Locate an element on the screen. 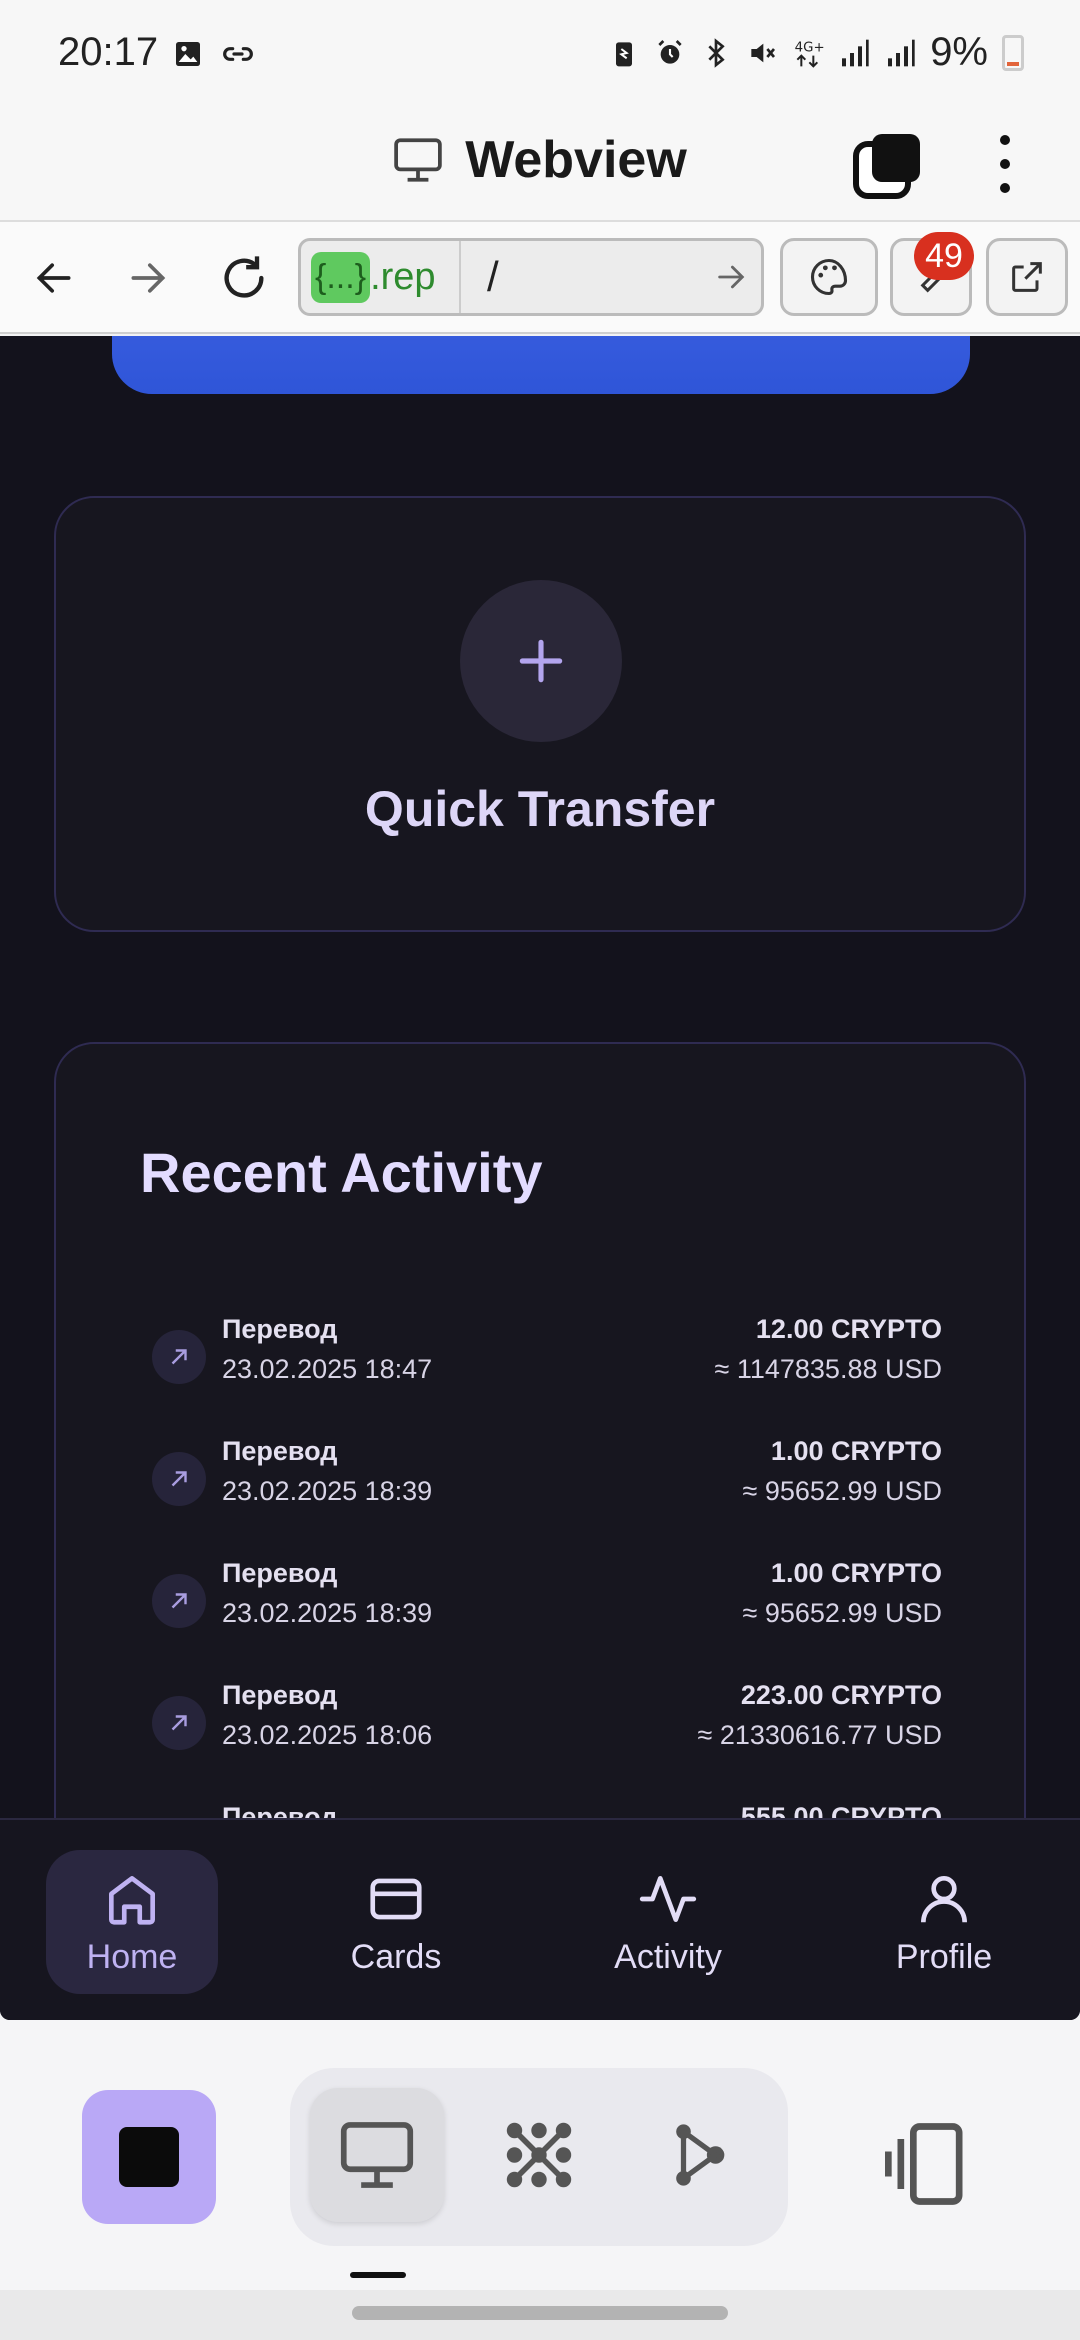 Image resolution: width=1080 pixels, height=2340 pixels. transaction-amount: 223.00 CRYPTO is located at coordinates (841, 1695).